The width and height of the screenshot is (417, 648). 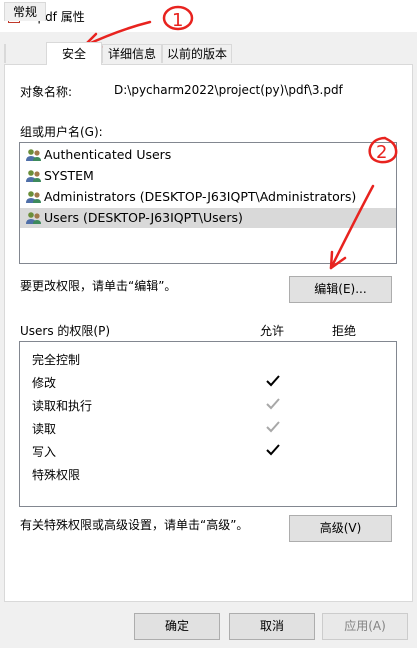 What do you see at coordinates (381, 152) in the screenshot?
I see `annotation-number-2: 2` at bounding box center [381, 152].